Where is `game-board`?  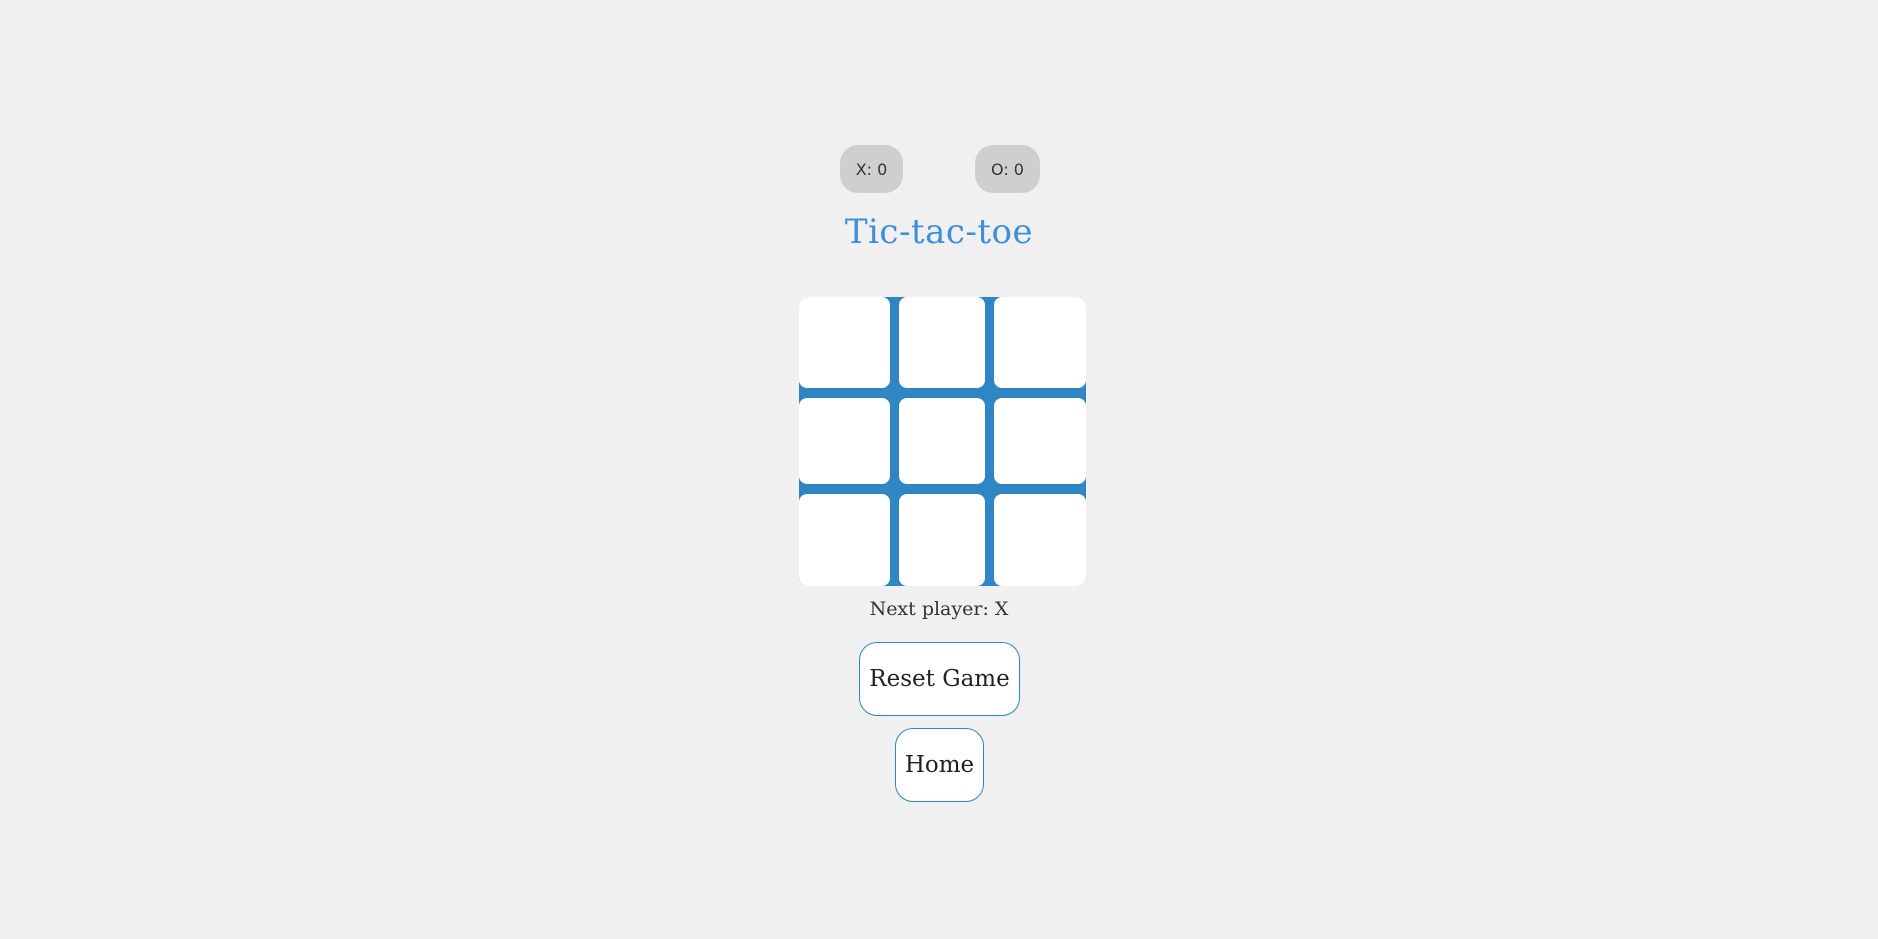
game-board is located at coordinates (942, 441).